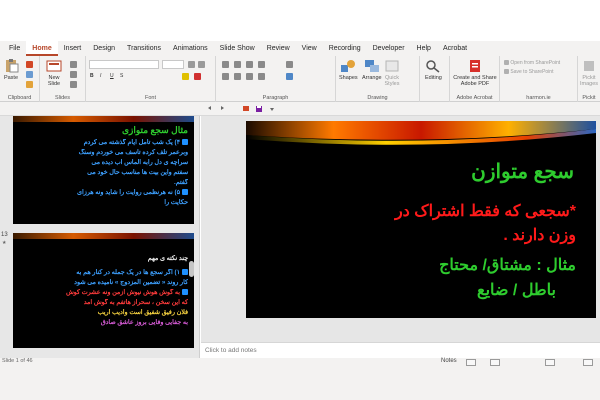 This screenshot has width=600, height=400. What do you see at coordinates (121, 76) in the screenshot?
I see `shadow-icon: S` at bounding box center [121, 76].